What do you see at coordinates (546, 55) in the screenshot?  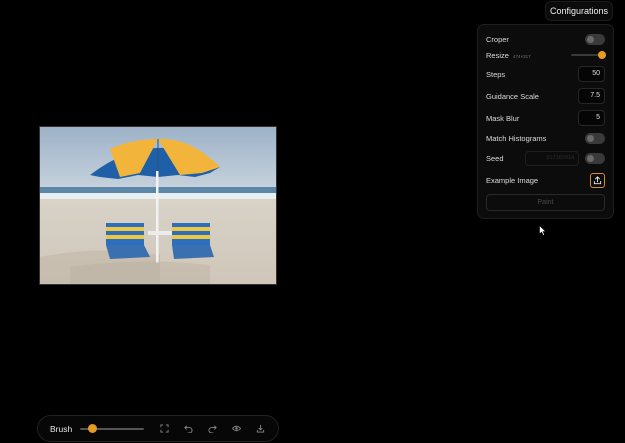 I see `resize-row: Resize 474×317` at bounding box center [546, 55].